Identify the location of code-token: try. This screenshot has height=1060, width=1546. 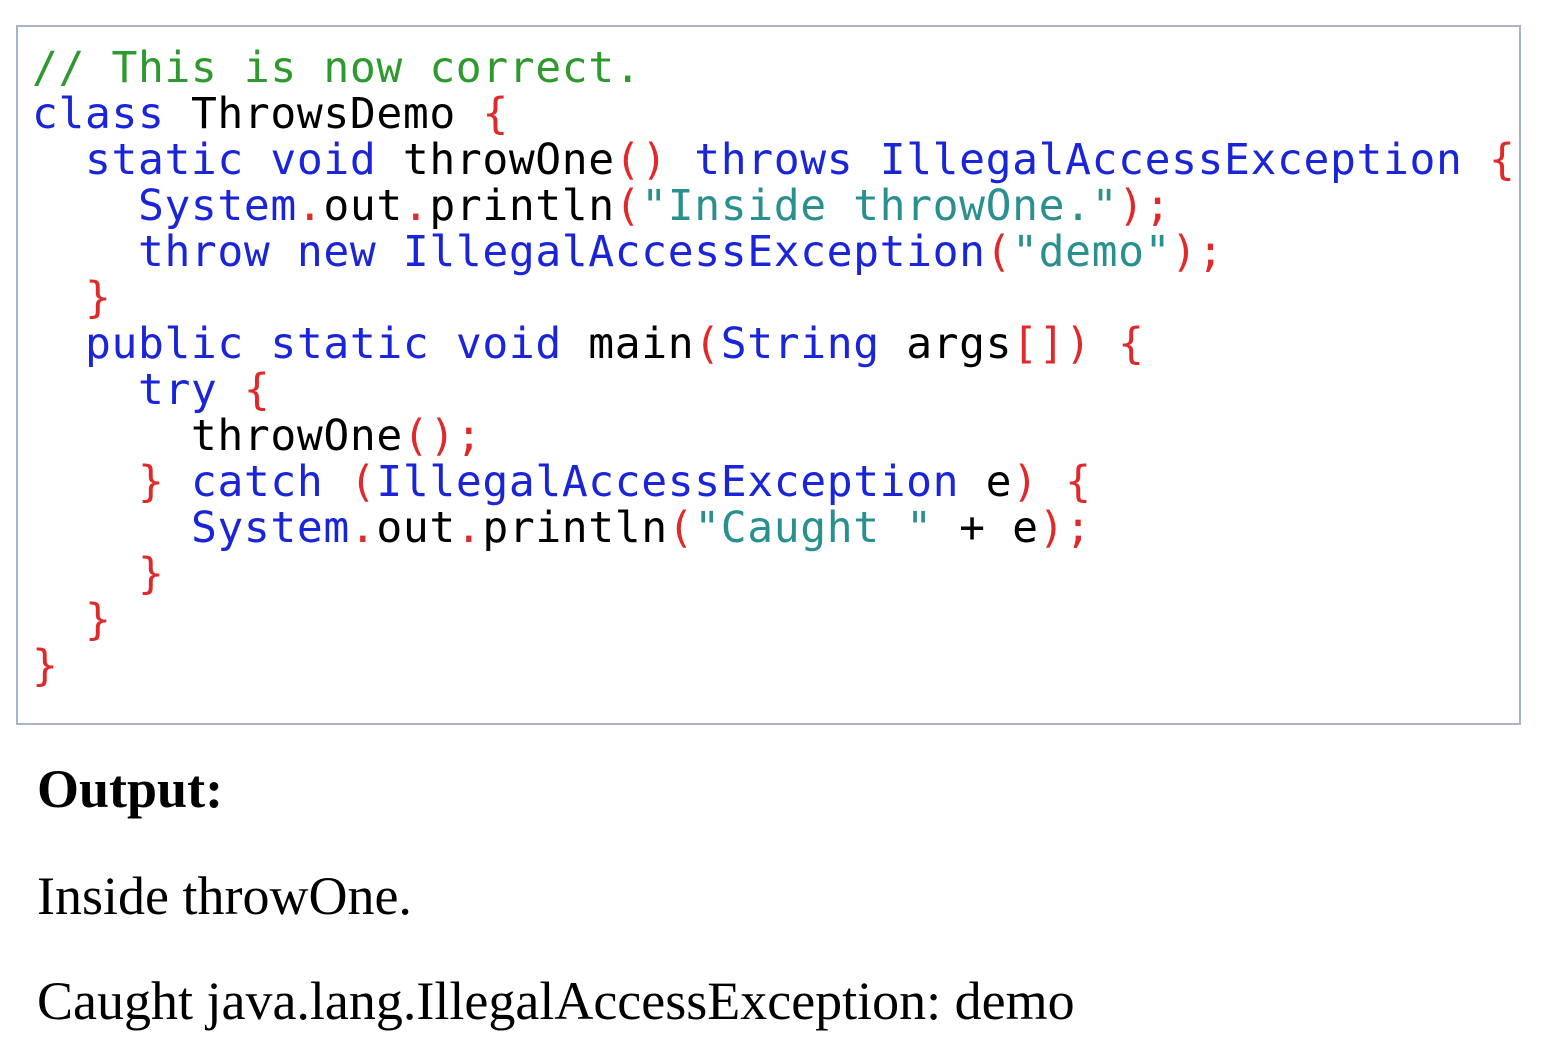
(177, 390).